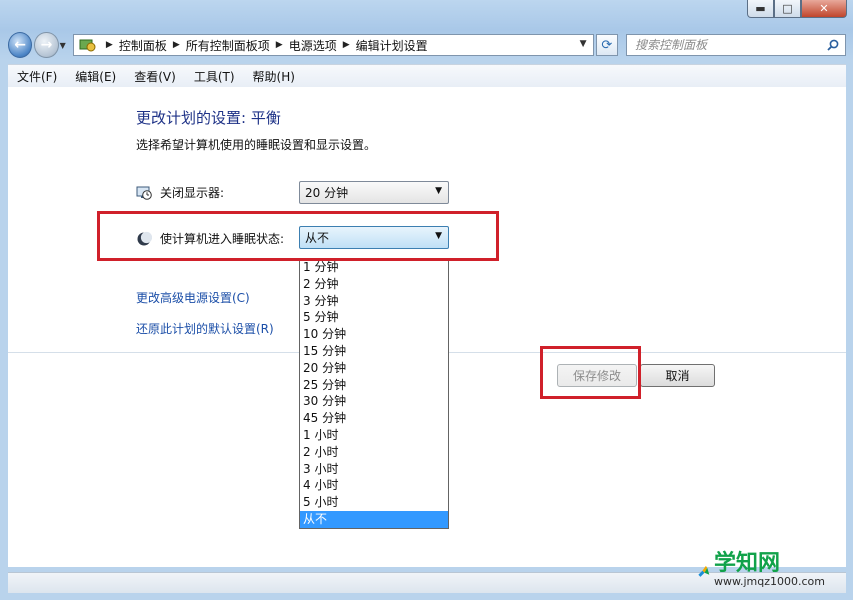  I want to click on sleep-option: 从不, so click(374, 519).